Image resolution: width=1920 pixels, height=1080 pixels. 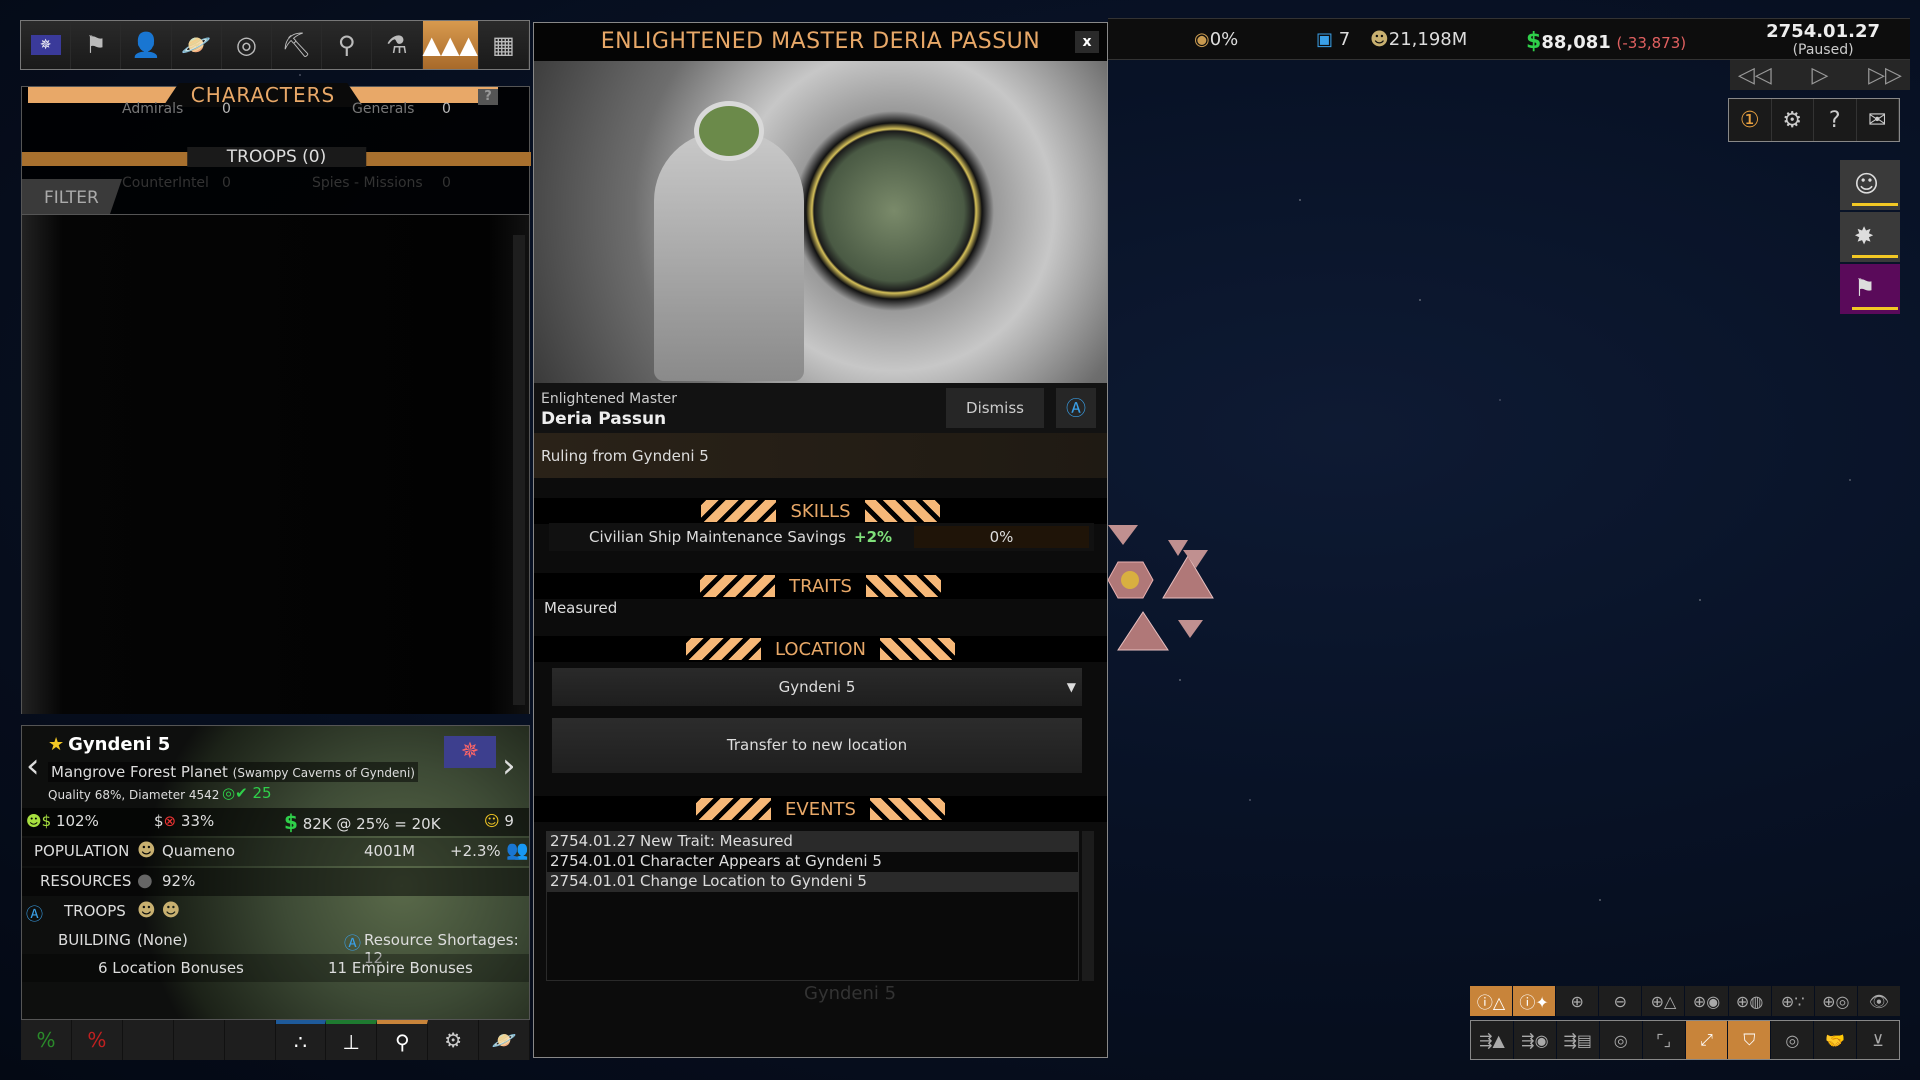 What do you see at coordinates (1577, 1040) in the screenshot?
I see `map-toolbar-bottom-button-2: ⇶▤` at bounding box center [1577, 1040].